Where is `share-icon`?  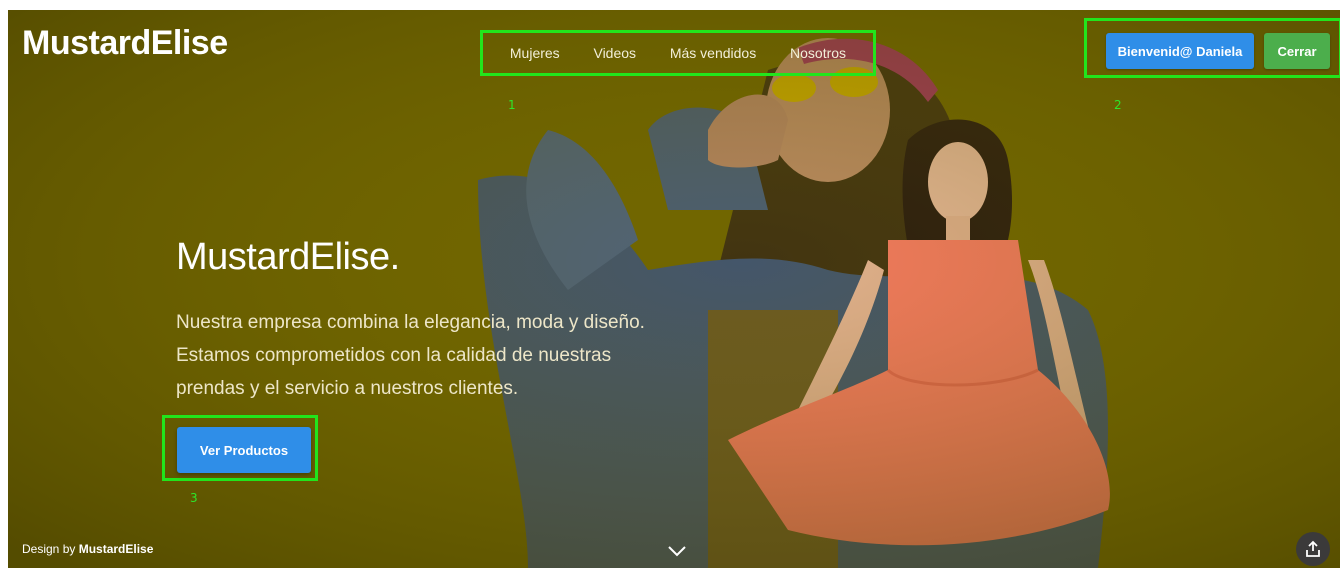 share-icon is located at coordinates (1313, 548).